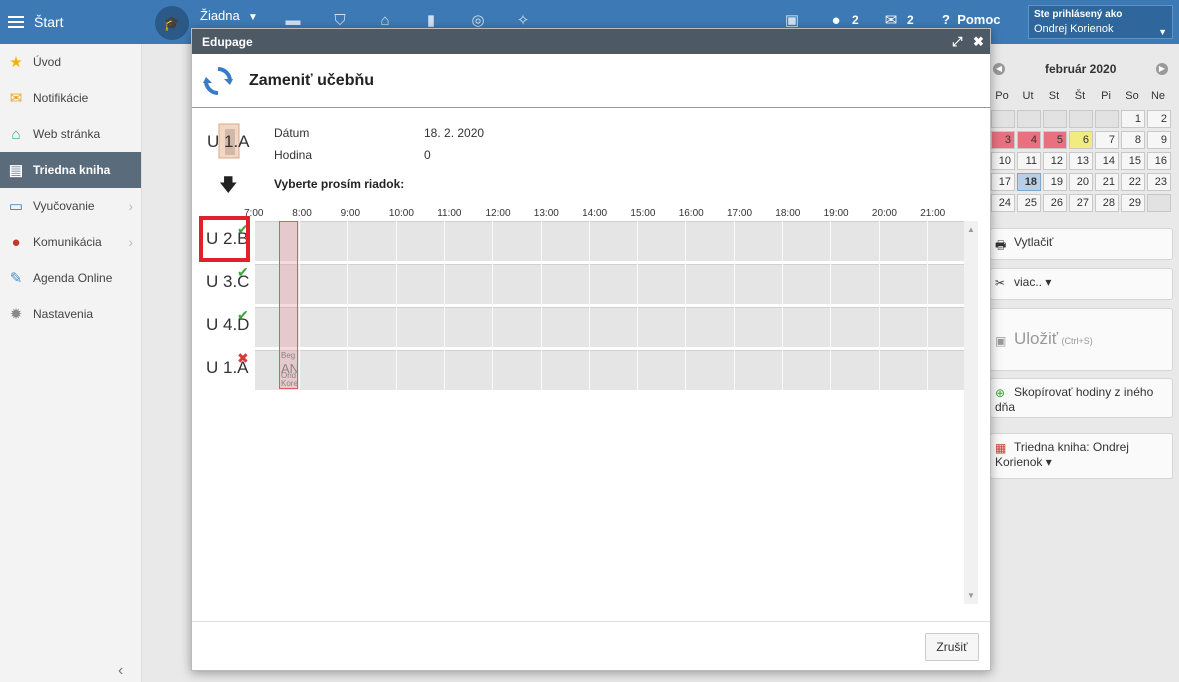 This screenshot has height=682, width=1179. I want to click on chevron-down-icon: ▼, so click(253, 17).